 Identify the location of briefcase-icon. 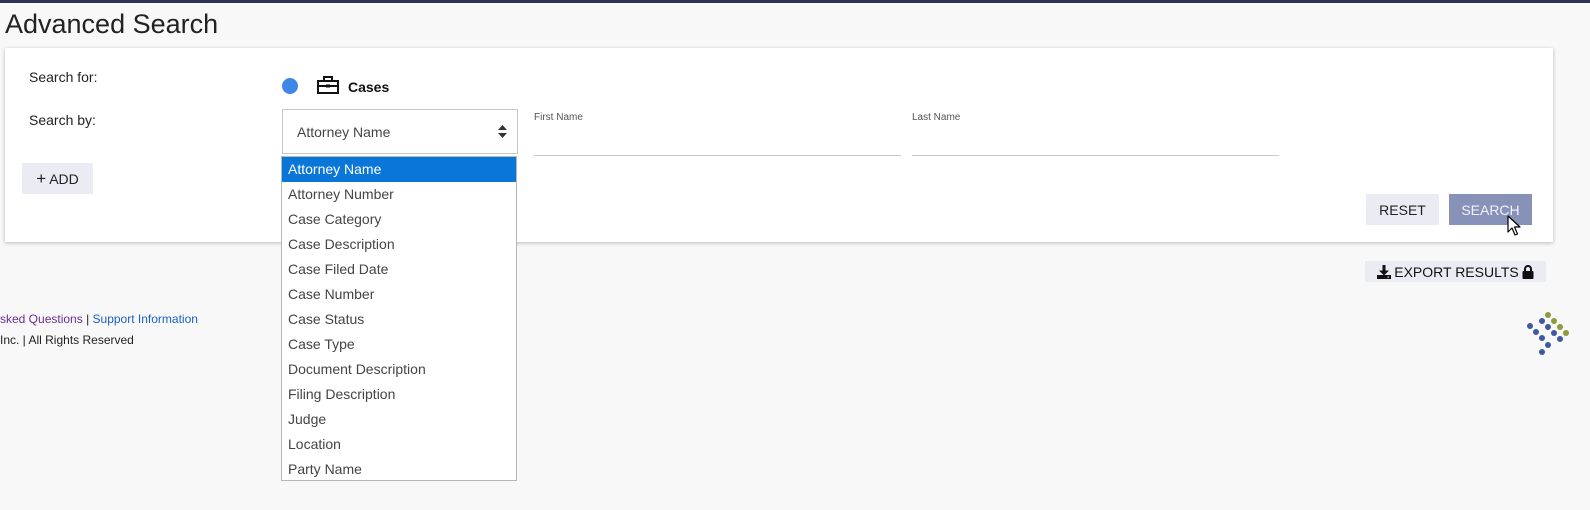
(328, 85).